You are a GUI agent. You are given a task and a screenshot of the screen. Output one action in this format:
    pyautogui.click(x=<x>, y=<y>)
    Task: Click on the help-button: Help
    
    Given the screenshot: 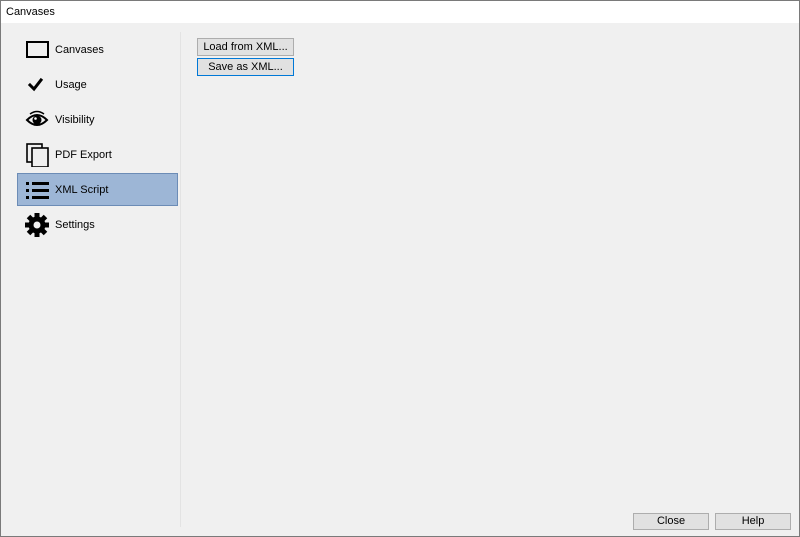 What is the action you would take?
    pyautogui.click(x=753, y=521)
    